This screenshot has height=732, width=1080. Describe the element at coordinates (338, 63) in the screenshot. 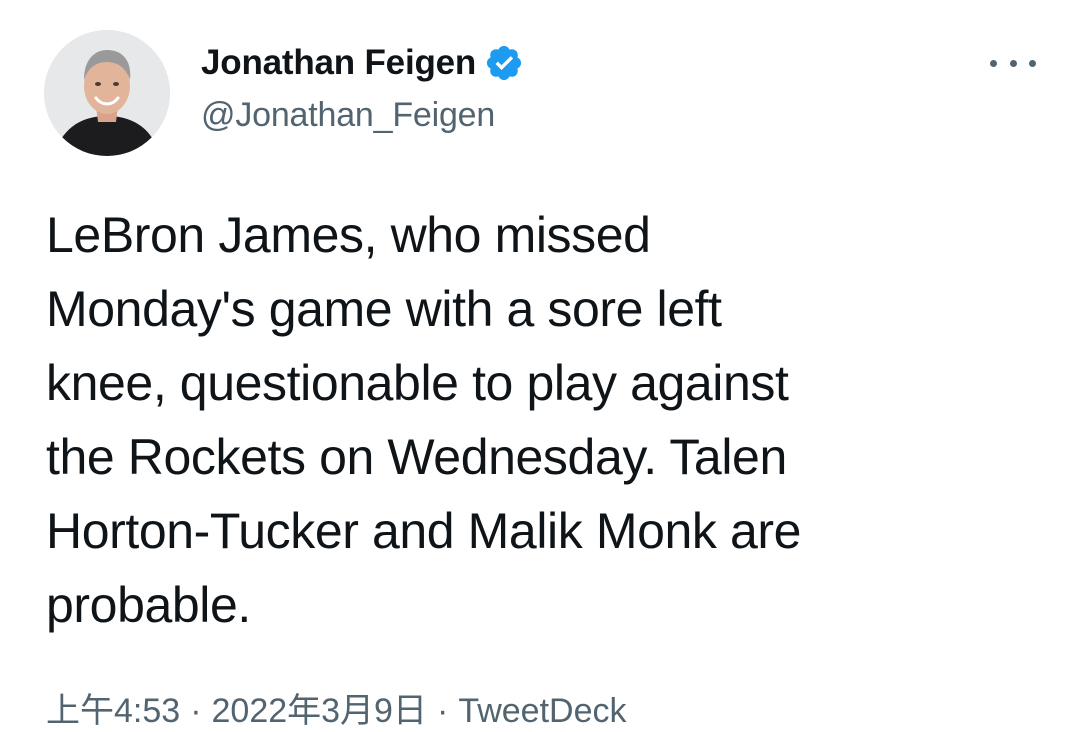

I see `author-display-name: Jonathan Feigen` at that location.